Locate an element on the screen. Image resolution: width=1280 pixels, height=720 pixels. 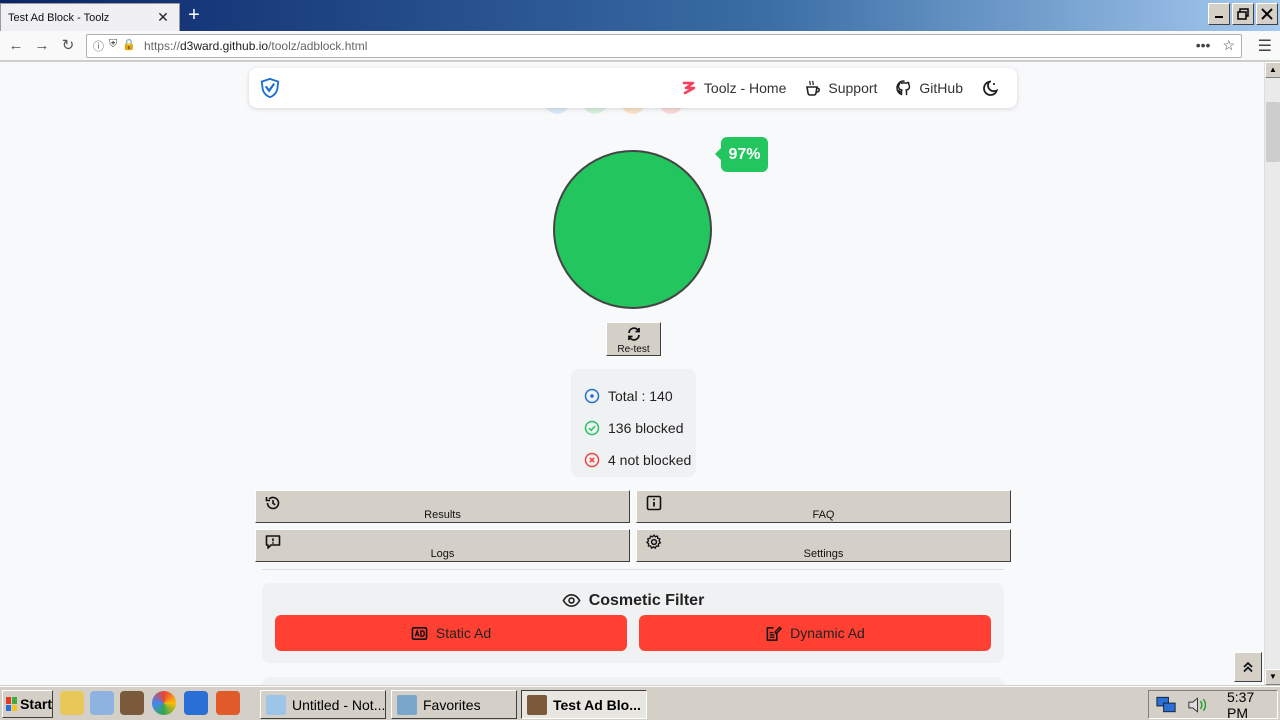
minimize-button is located at coordinates (1219, 14).